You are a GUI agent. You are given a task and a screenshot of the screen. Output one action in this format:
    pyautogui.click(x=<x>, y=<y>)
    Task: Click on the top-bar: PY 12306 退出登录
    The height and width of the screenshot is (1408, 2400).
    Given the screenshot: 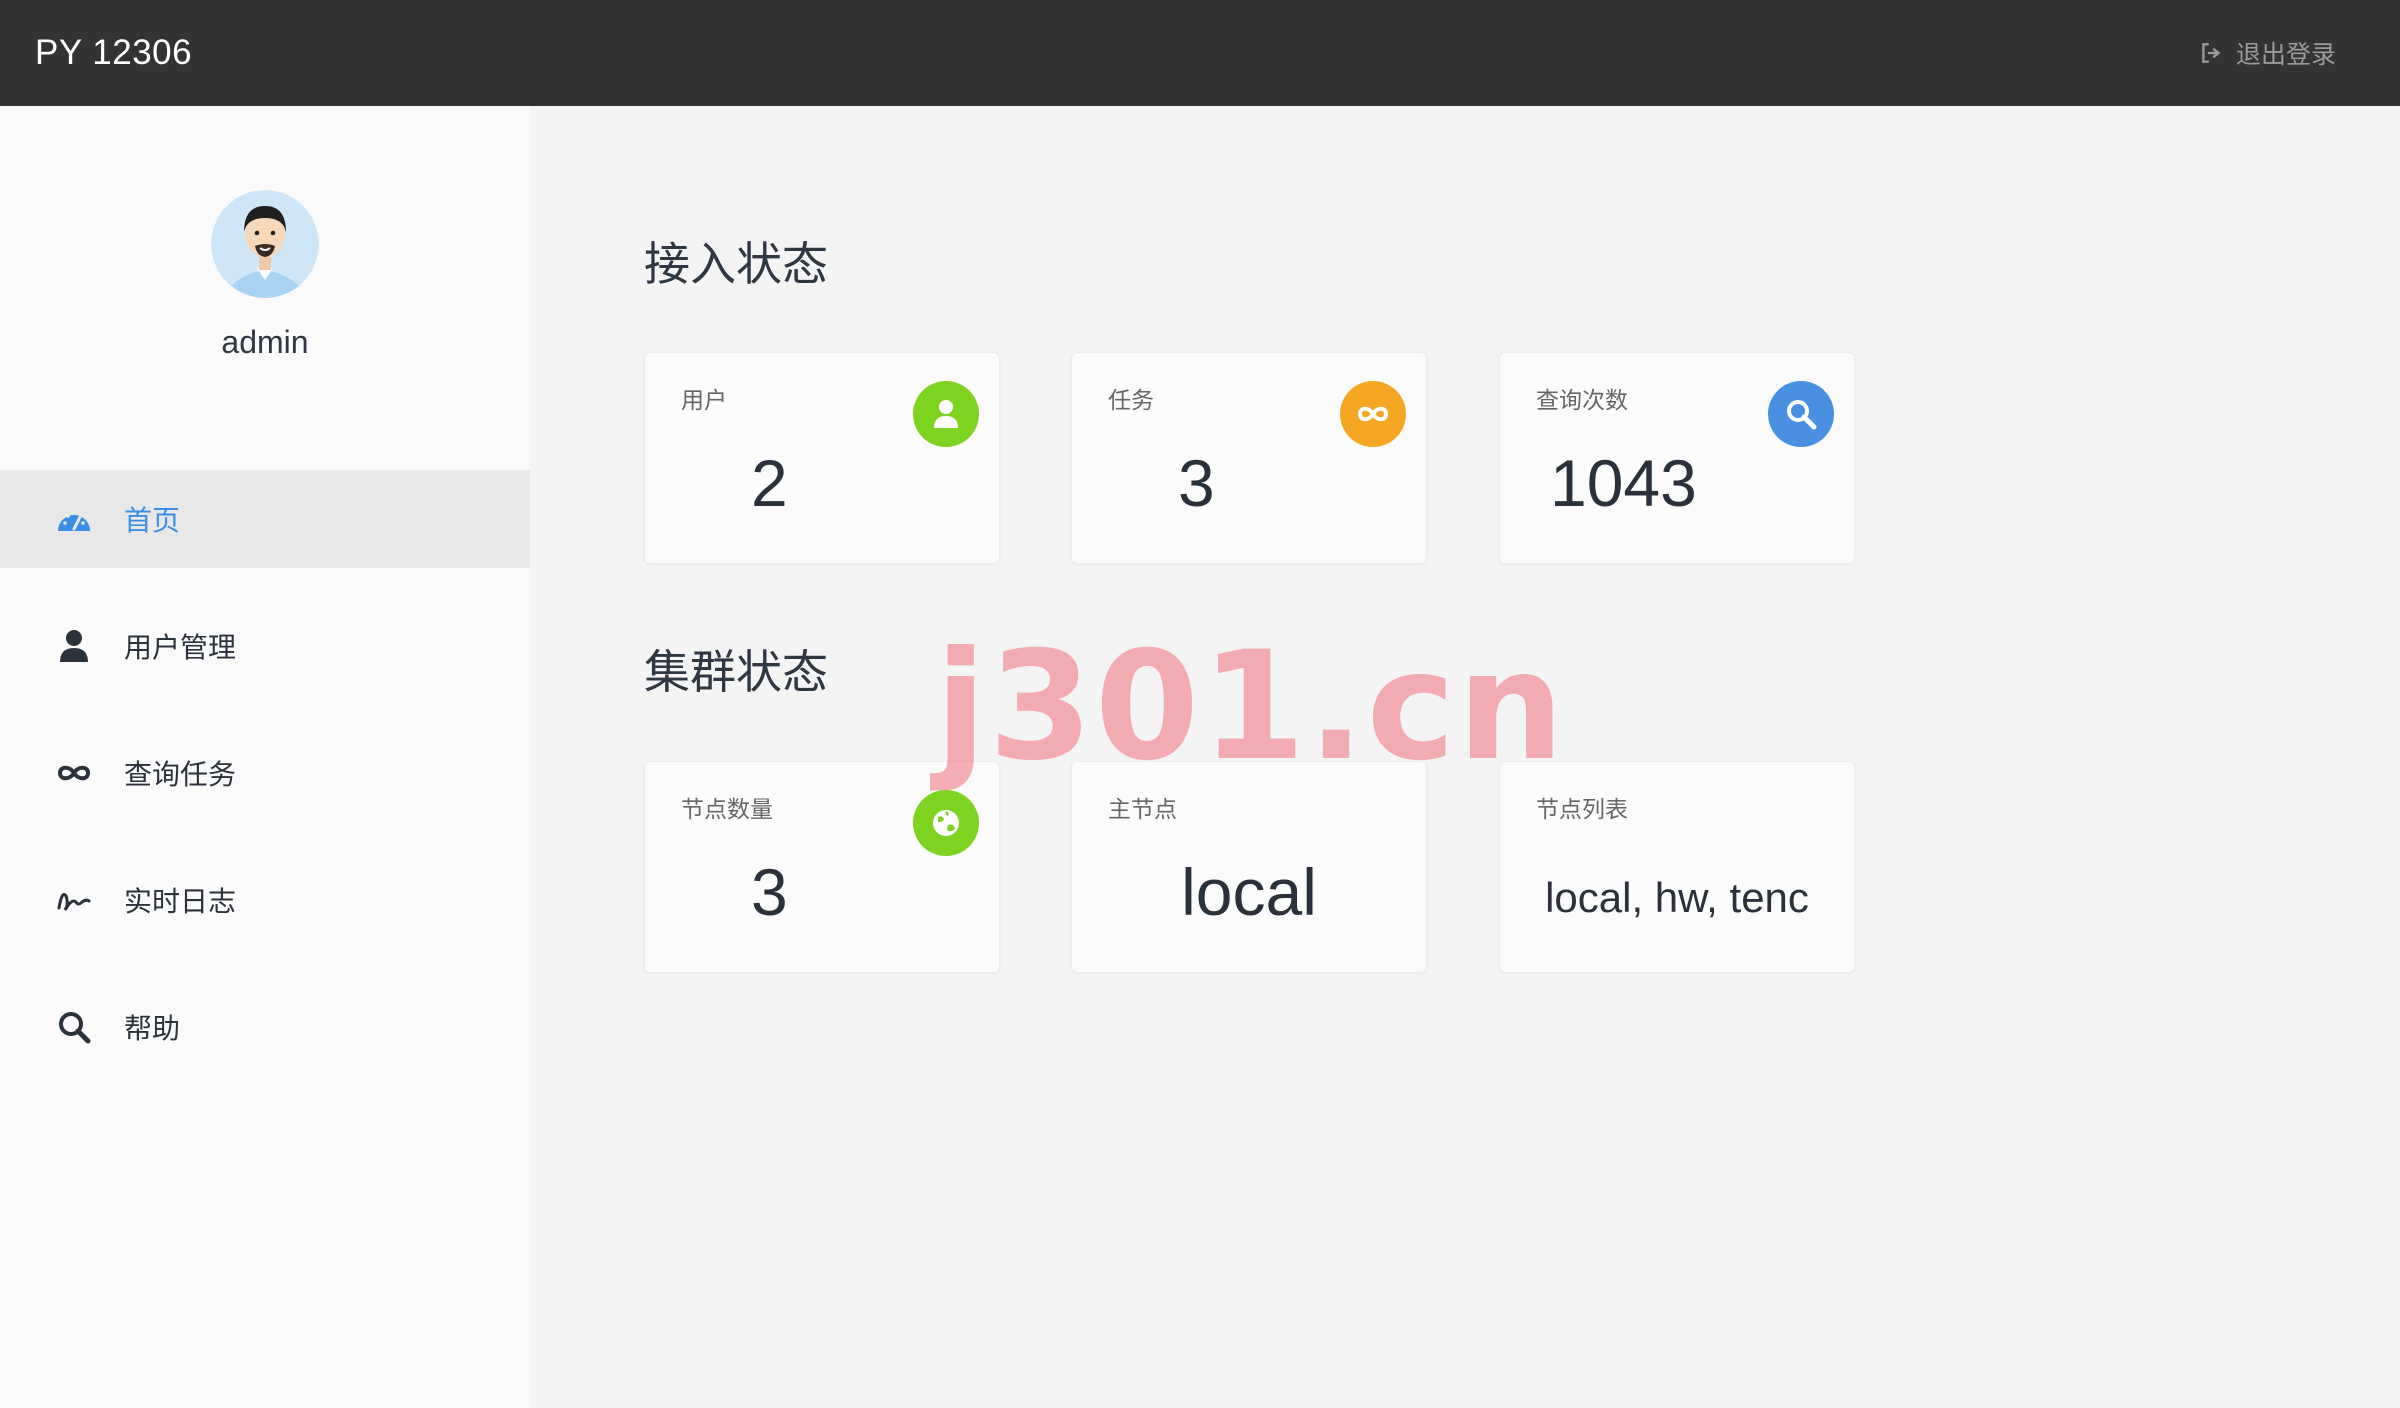 What is the action you would take?
    pyautogui.click(x=1200, y=53)
    